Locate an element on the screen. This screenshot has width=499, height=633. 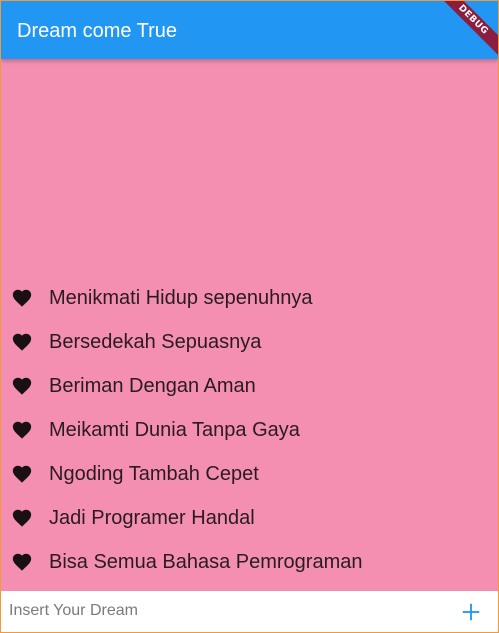
list-item-label: Bisa Semua Bahasa Pemrograman is located at coordinates (206, 561).